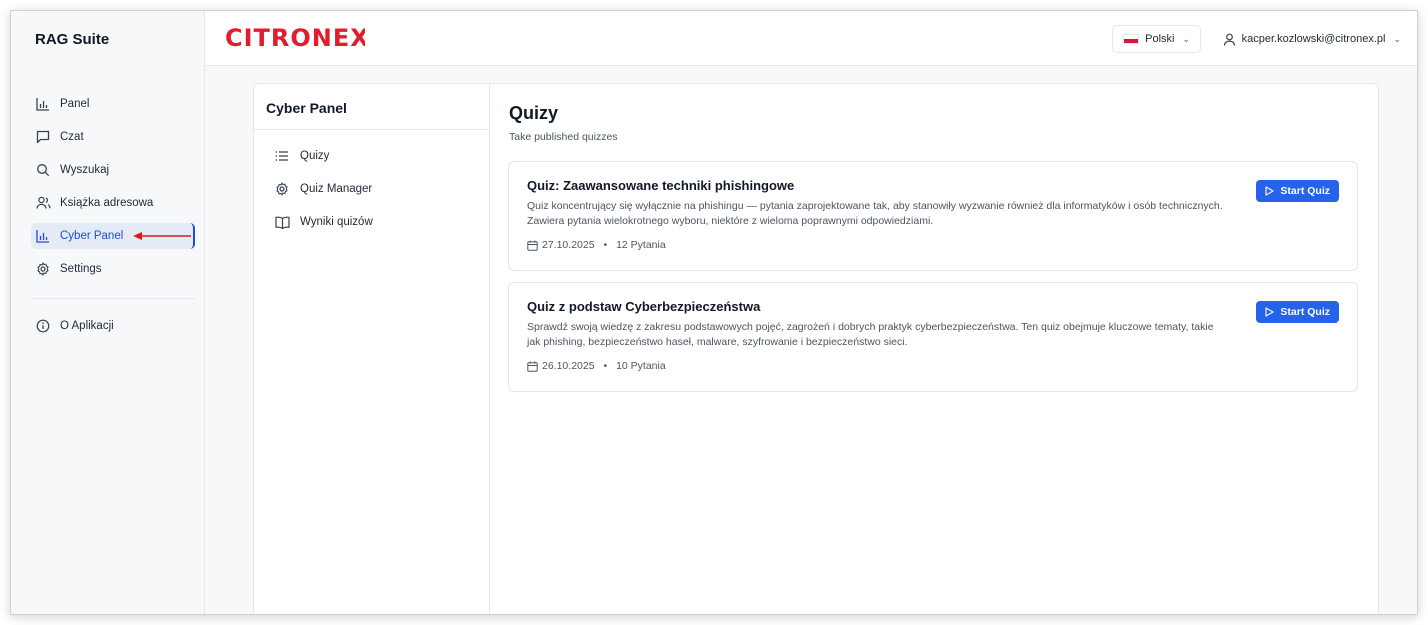  What do you see at coordinates (72, 137) in the screenshot?
I see `sidebar-item-label: Czat` at bounding box center [72, 137].